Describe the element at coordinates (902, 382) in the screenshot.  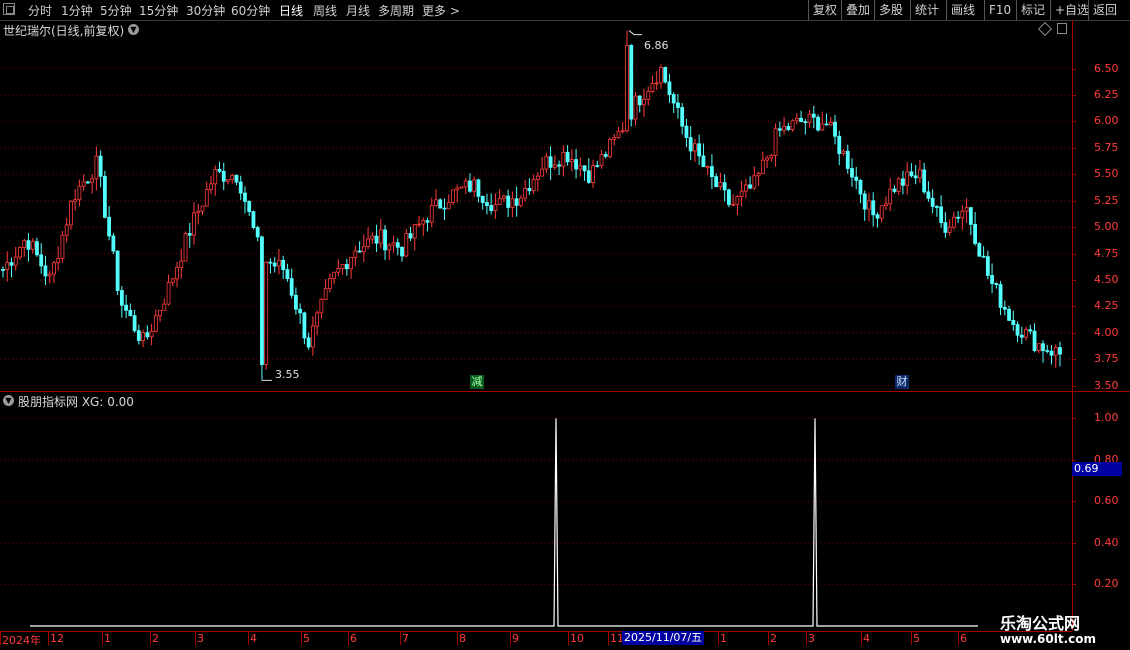
I see `event-badge-finance: 财` at that location.